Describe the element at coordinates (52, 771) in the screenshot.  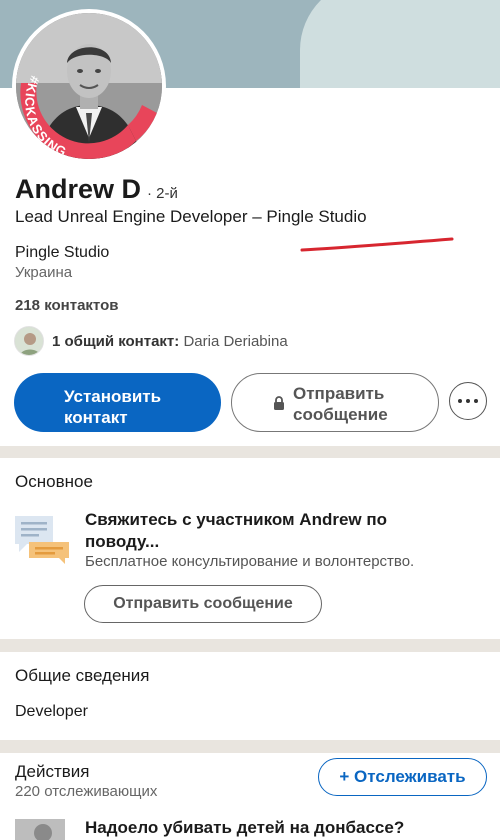
I see `activity-section-title: Действия` at that location.